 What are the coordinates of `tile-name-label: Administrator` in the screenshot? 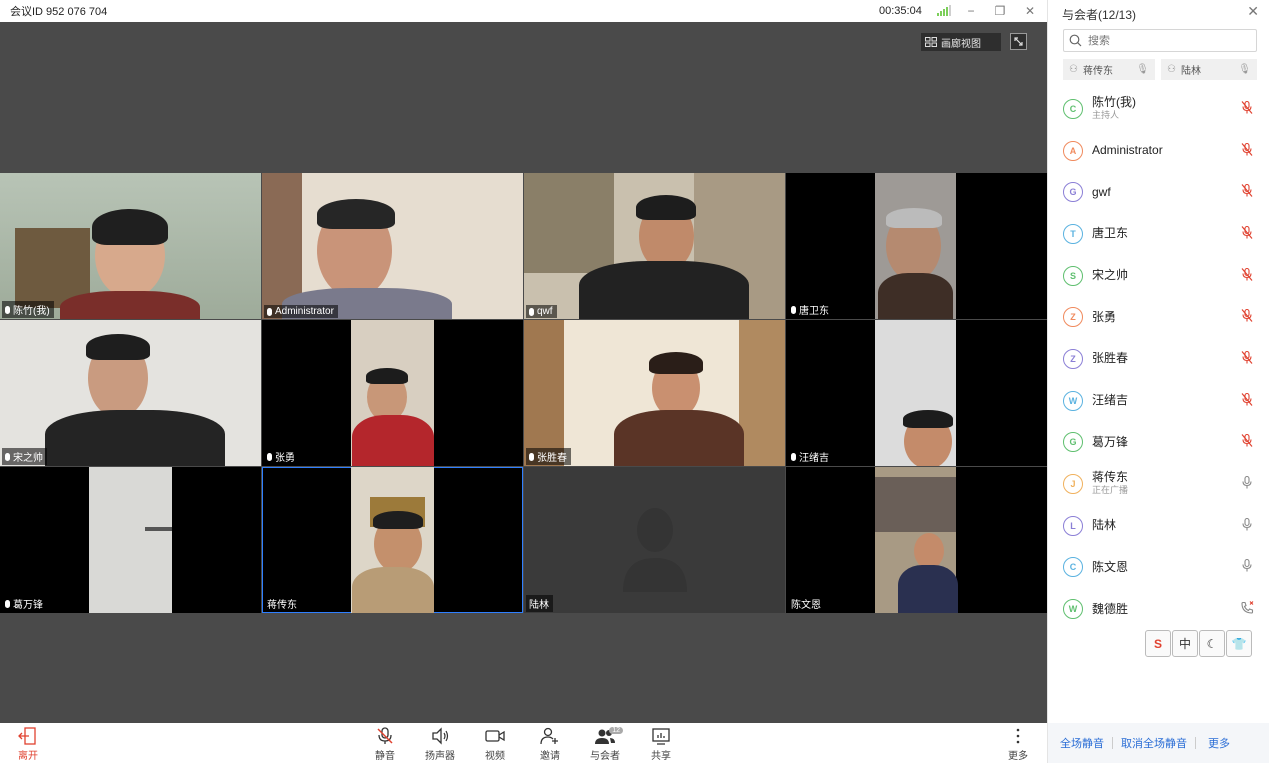 It's located at (301, 311).